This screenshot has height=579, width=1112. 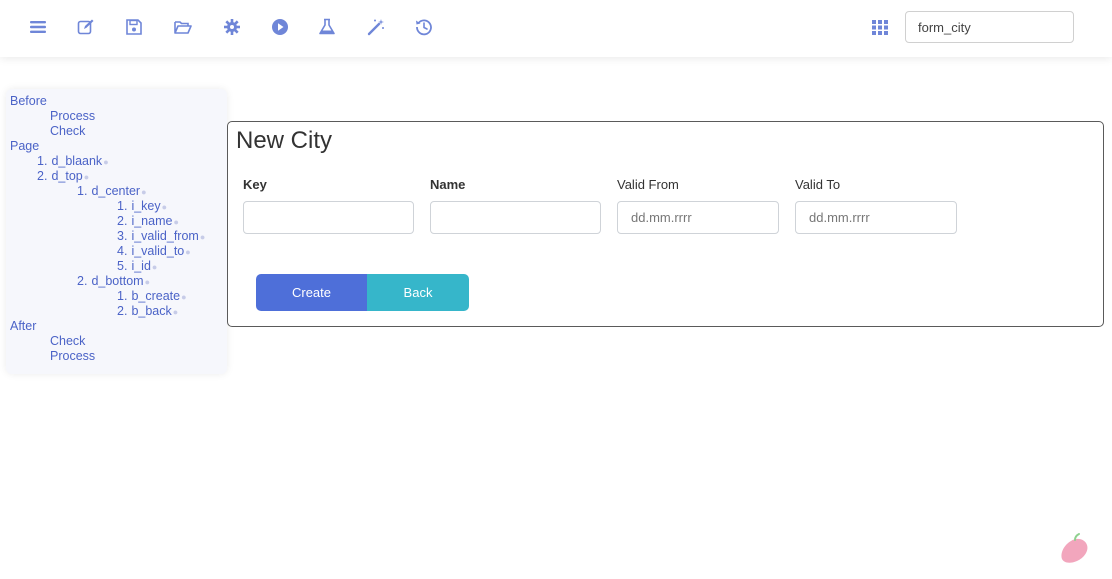 I want to click on tree-label: Page, so click(x=25, y=146).